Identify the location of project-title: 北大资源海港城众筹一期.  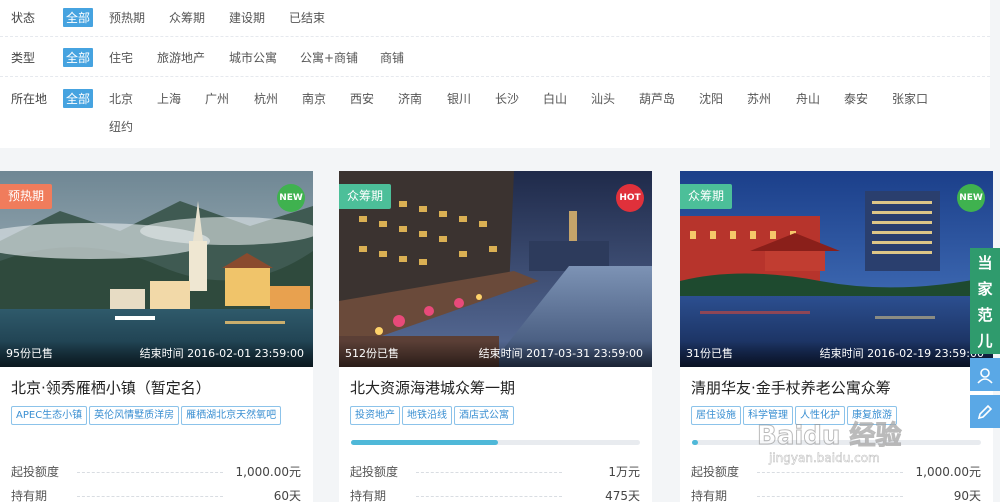
(432, 387).